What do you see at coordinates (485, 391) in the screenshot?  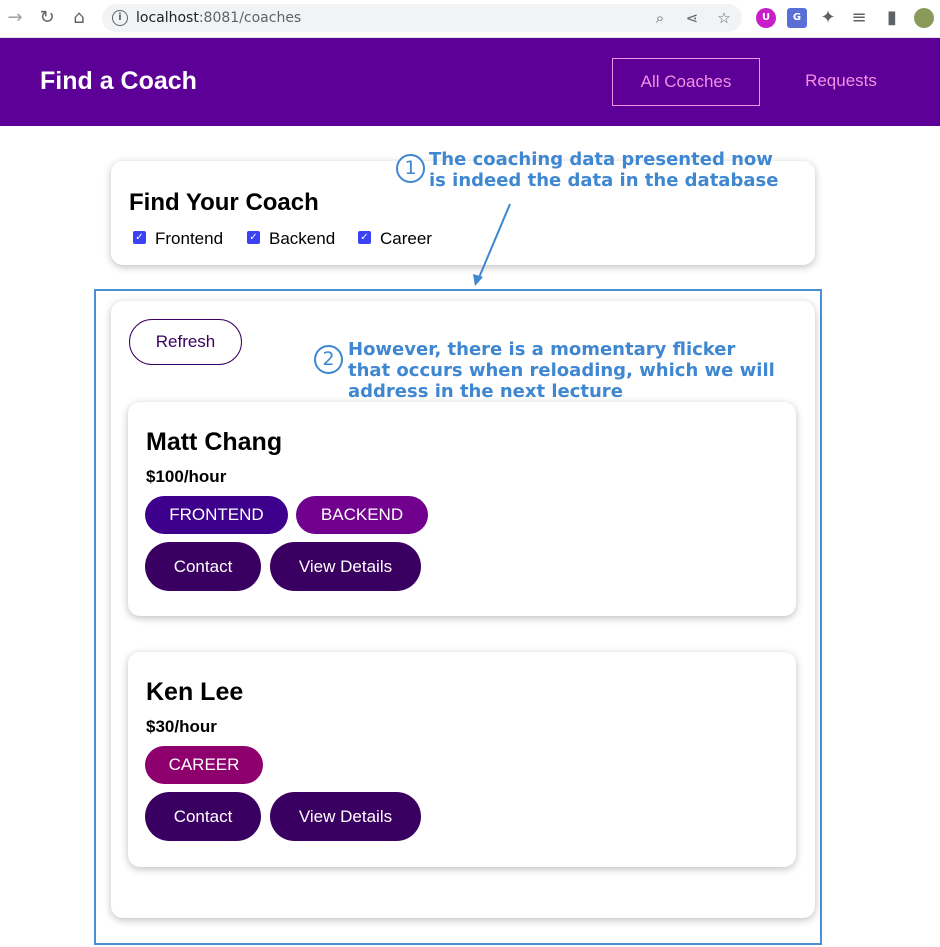 I see `annotation-line: address in the next lecture` at bounding box center [485, 391].